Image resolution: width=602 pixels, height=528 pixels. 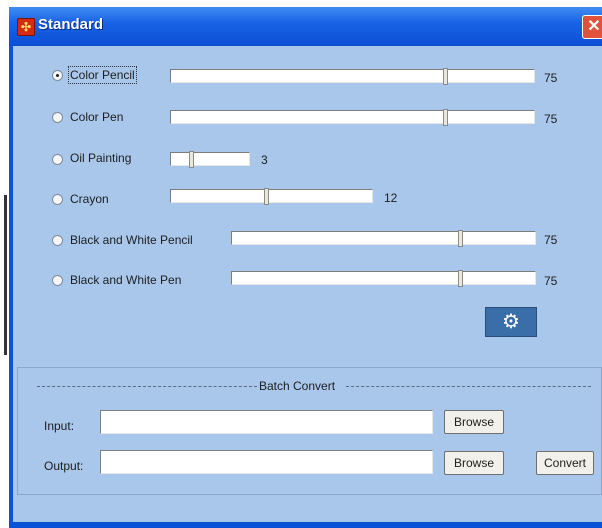 I want to click on radio-color-pen, so click(x=57, y=117).